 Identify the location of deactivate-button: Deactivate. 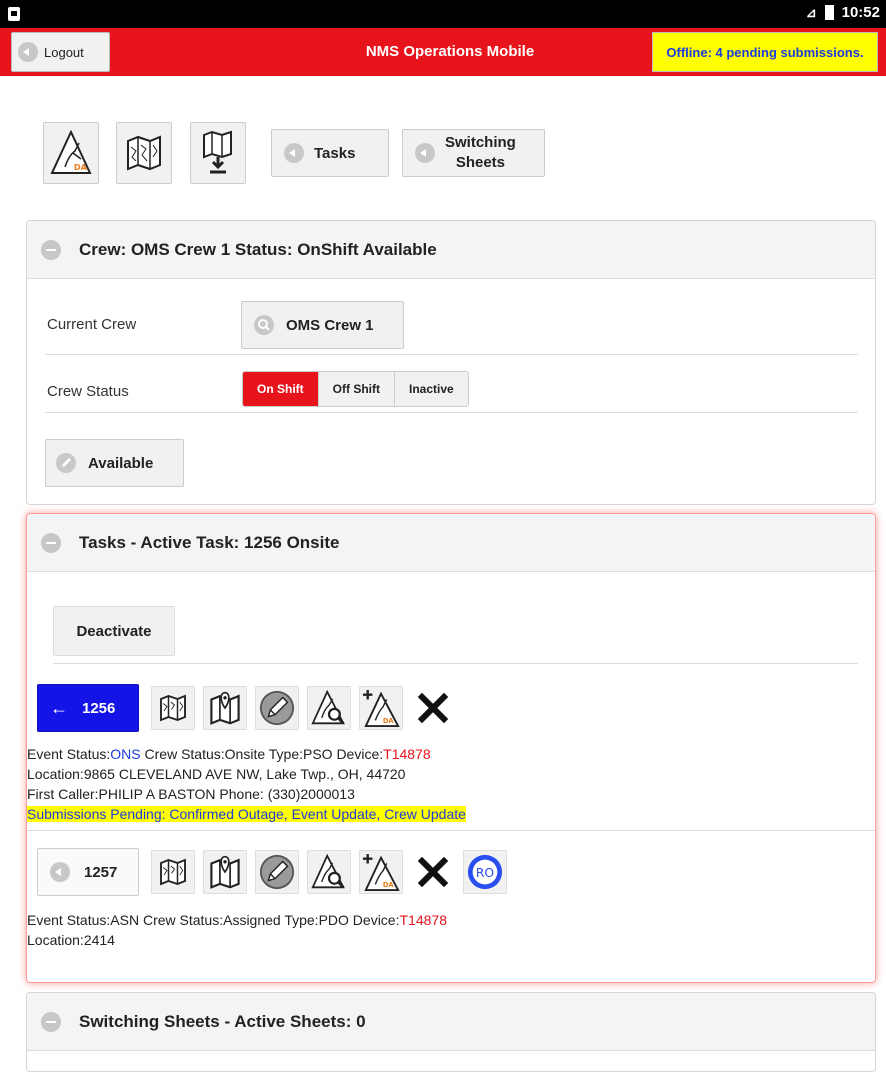
(114, 631).